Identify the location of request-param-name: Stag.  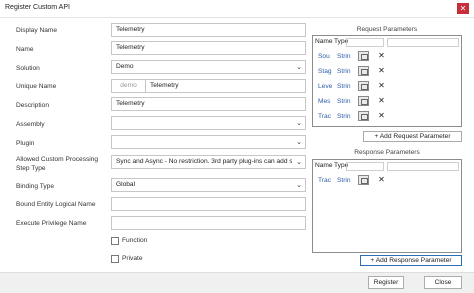
(325, 71).